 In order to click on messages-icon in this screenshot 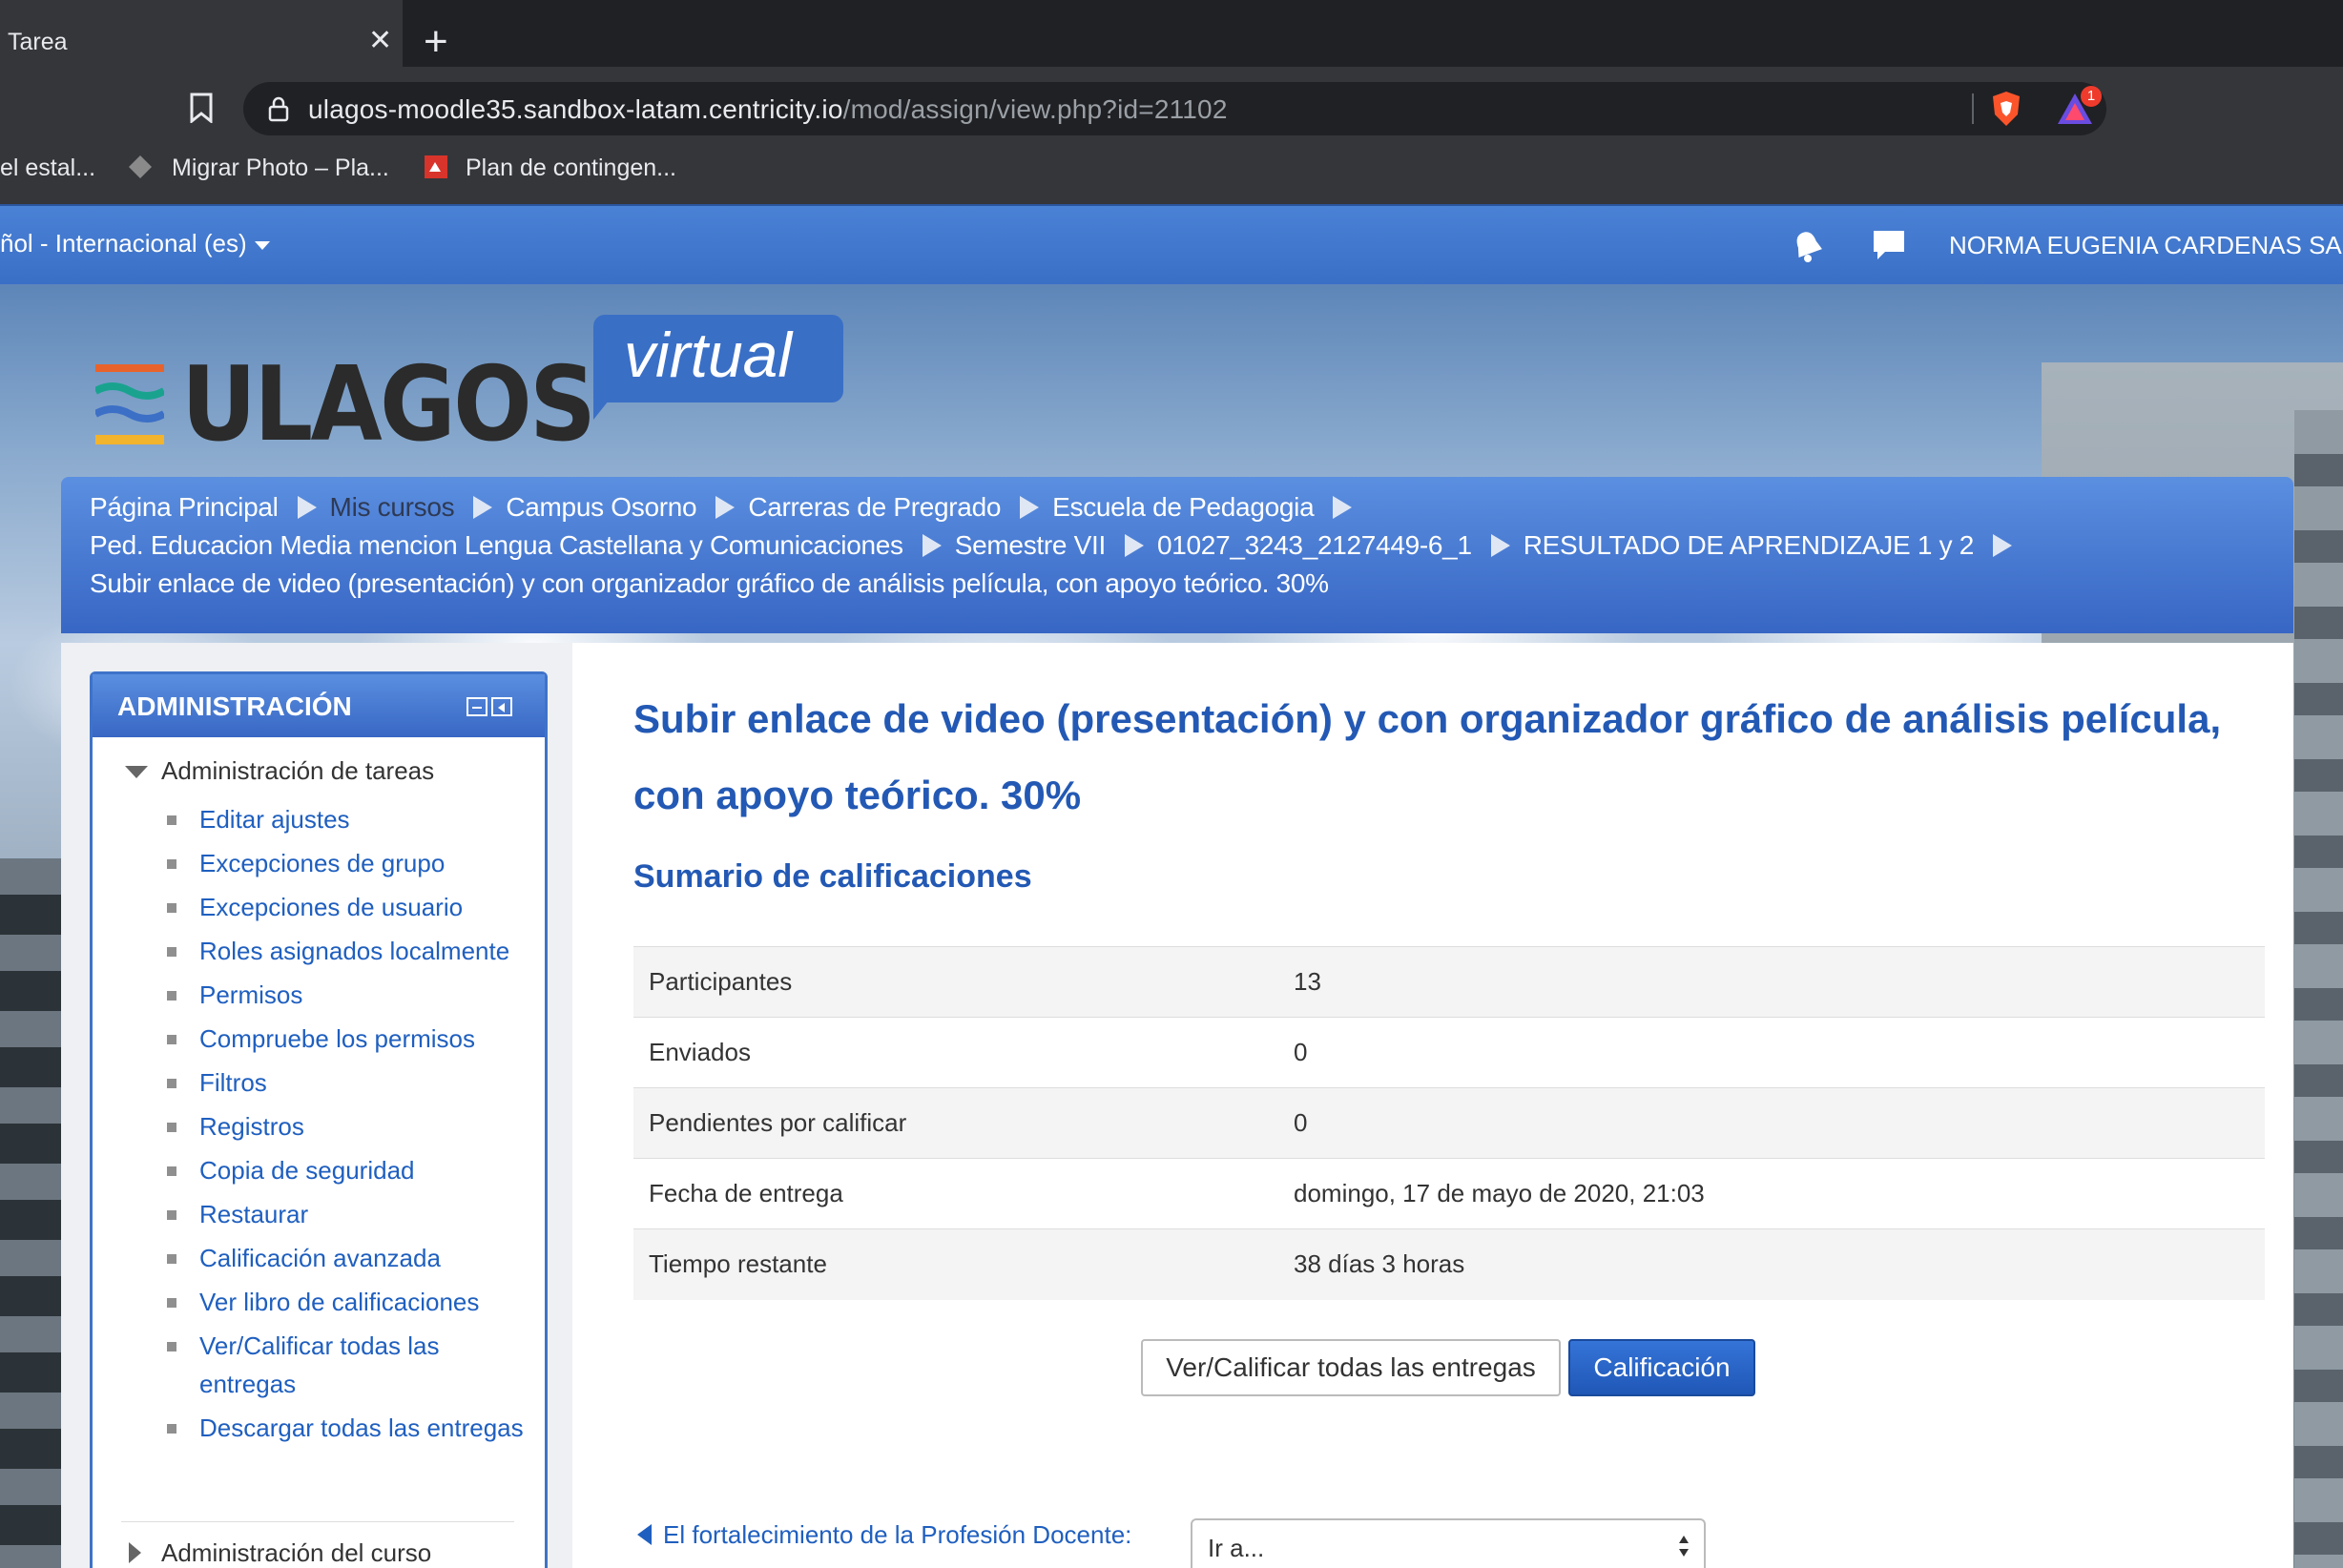, I will do `click(1889, 245)`.